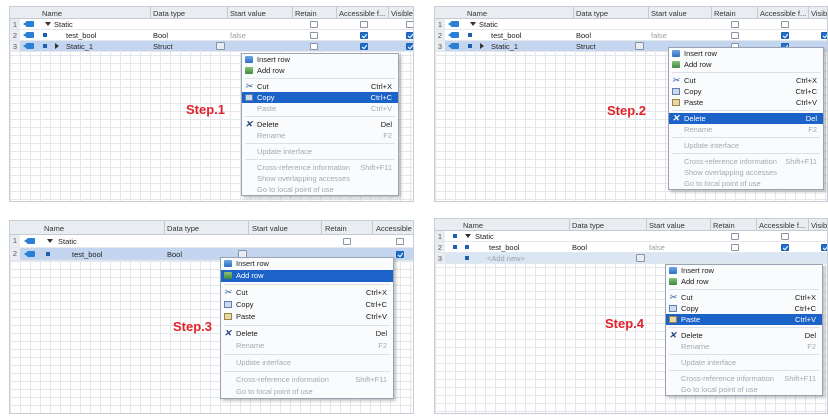 Image resolution: width=828 pixels, height=416 pixels. What do you see at coordinates (211, 46) in the screenshot?
I see `table-row-selected: 3 Static_1 Struct` at bounding box center [211, 46].